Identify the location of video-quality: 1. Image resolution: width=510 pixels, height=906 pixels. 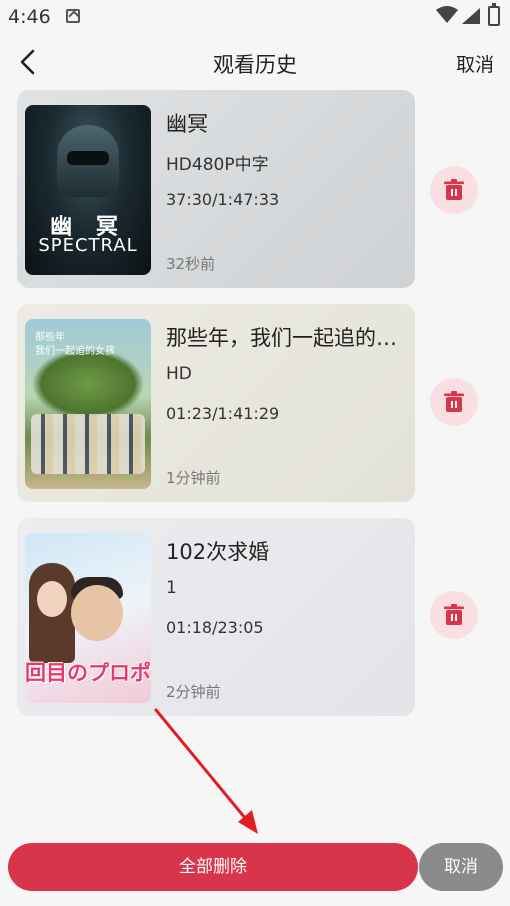
(171, 588).